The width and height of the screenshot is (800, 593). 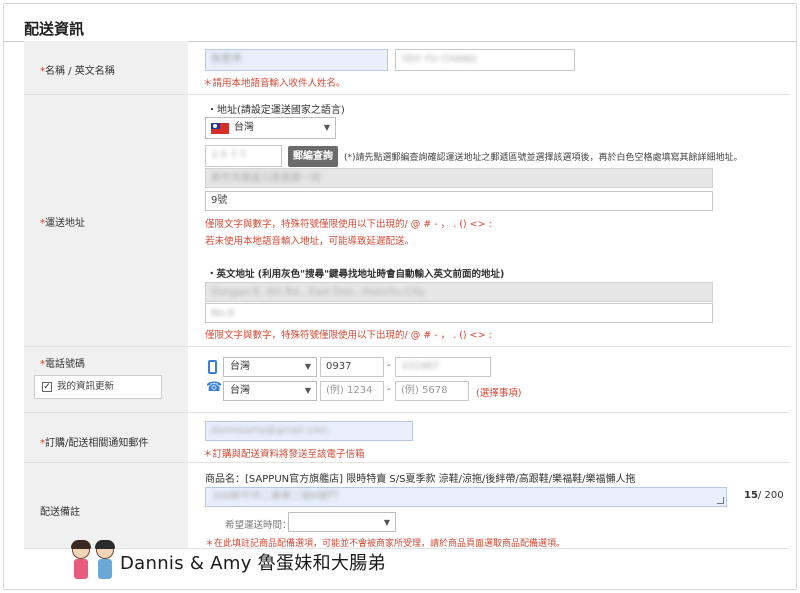 What do you see at coordinates (270, 367) in the screenshot?
I see `mobile-country-select: 台灣 ▼` at bounding box center [270, 367].